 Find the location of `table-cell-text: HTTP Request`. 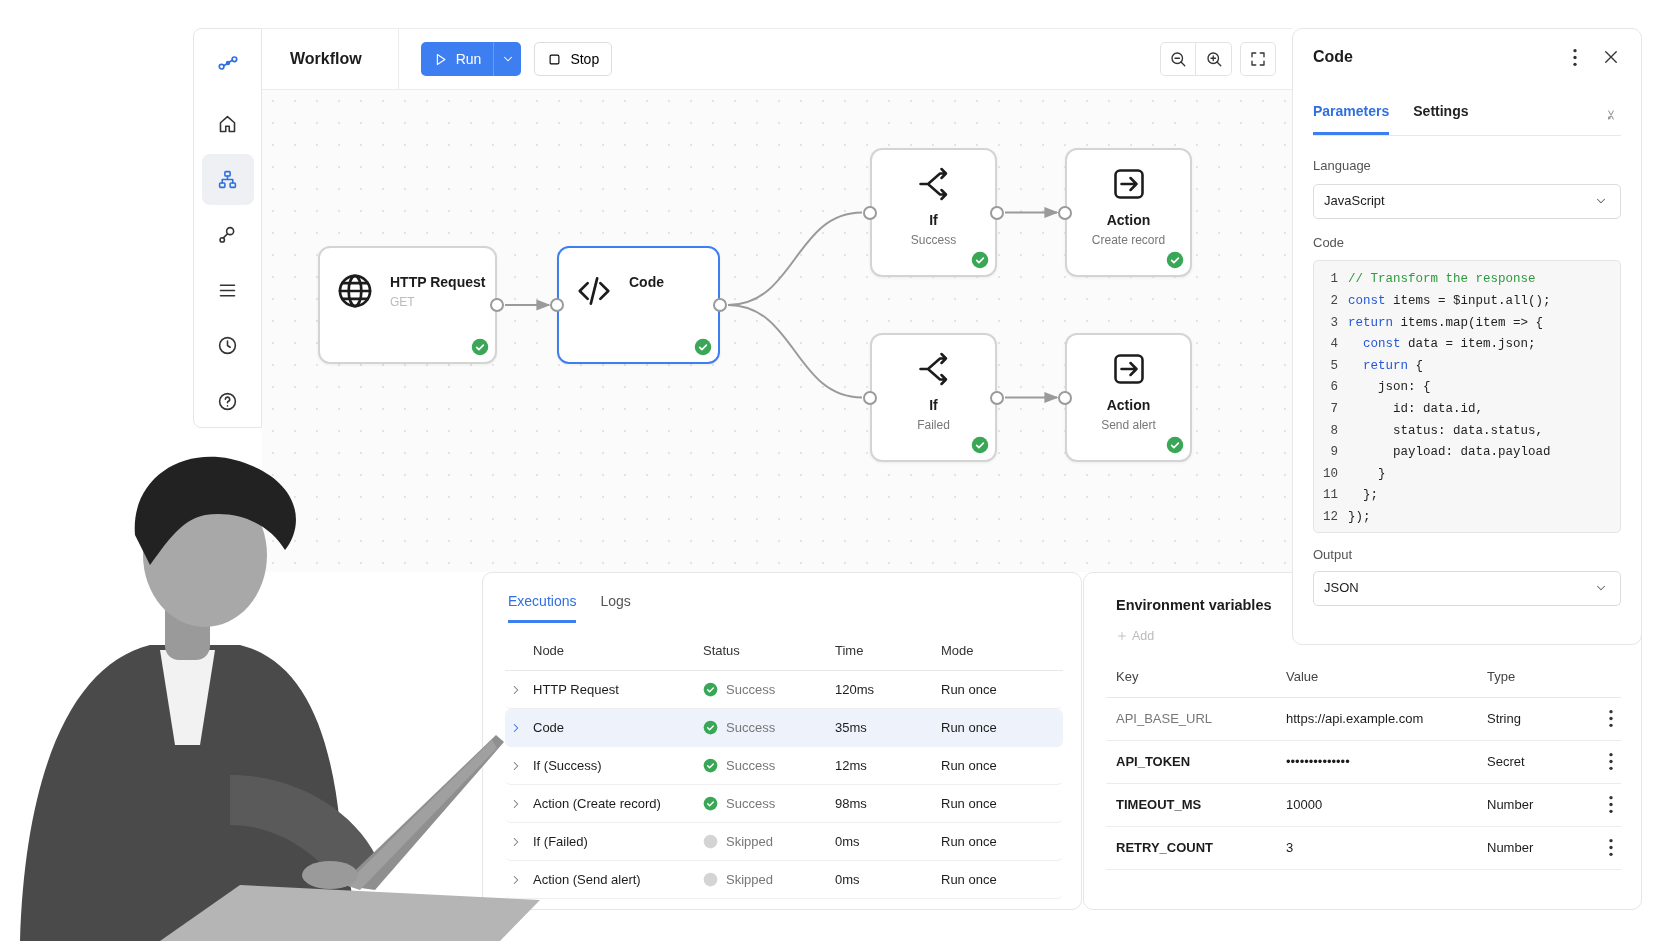

table-cell-text: HTTP Request is located at coordinates (576, 689).